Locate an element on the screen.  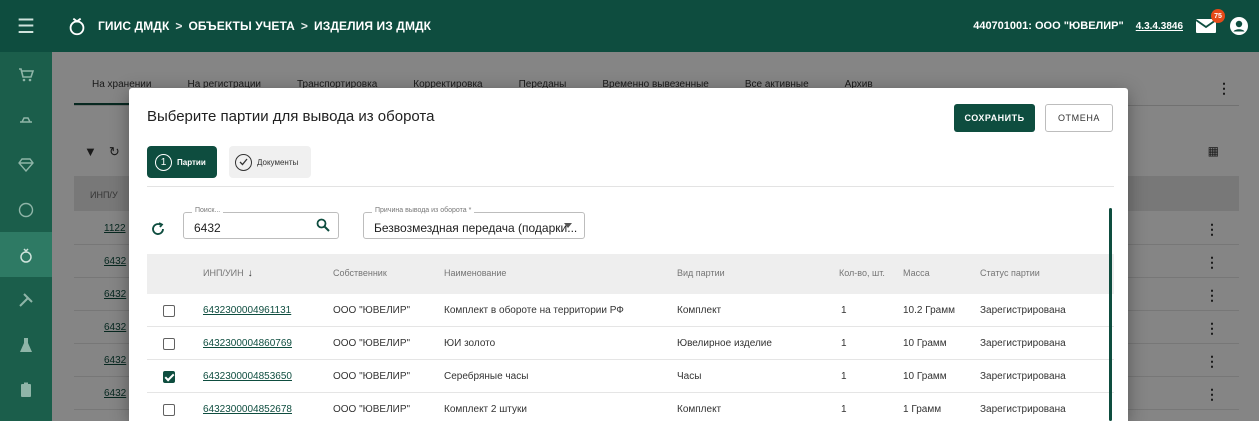
organization-label: 440701001: ООО "ЮВЕЛИР" is located at coordinates (1048, 26).